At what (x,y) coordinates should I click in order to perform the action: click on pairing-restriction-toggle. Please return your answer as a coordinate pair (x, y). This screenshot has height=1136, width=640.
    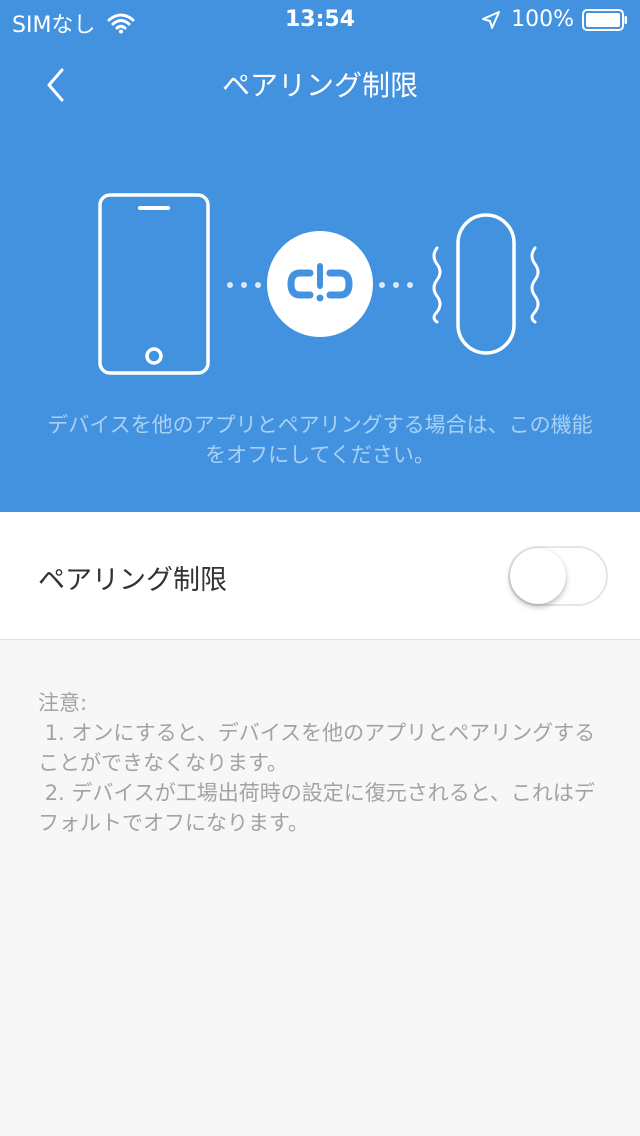
    Looking at the image, I should click on (558, 576).